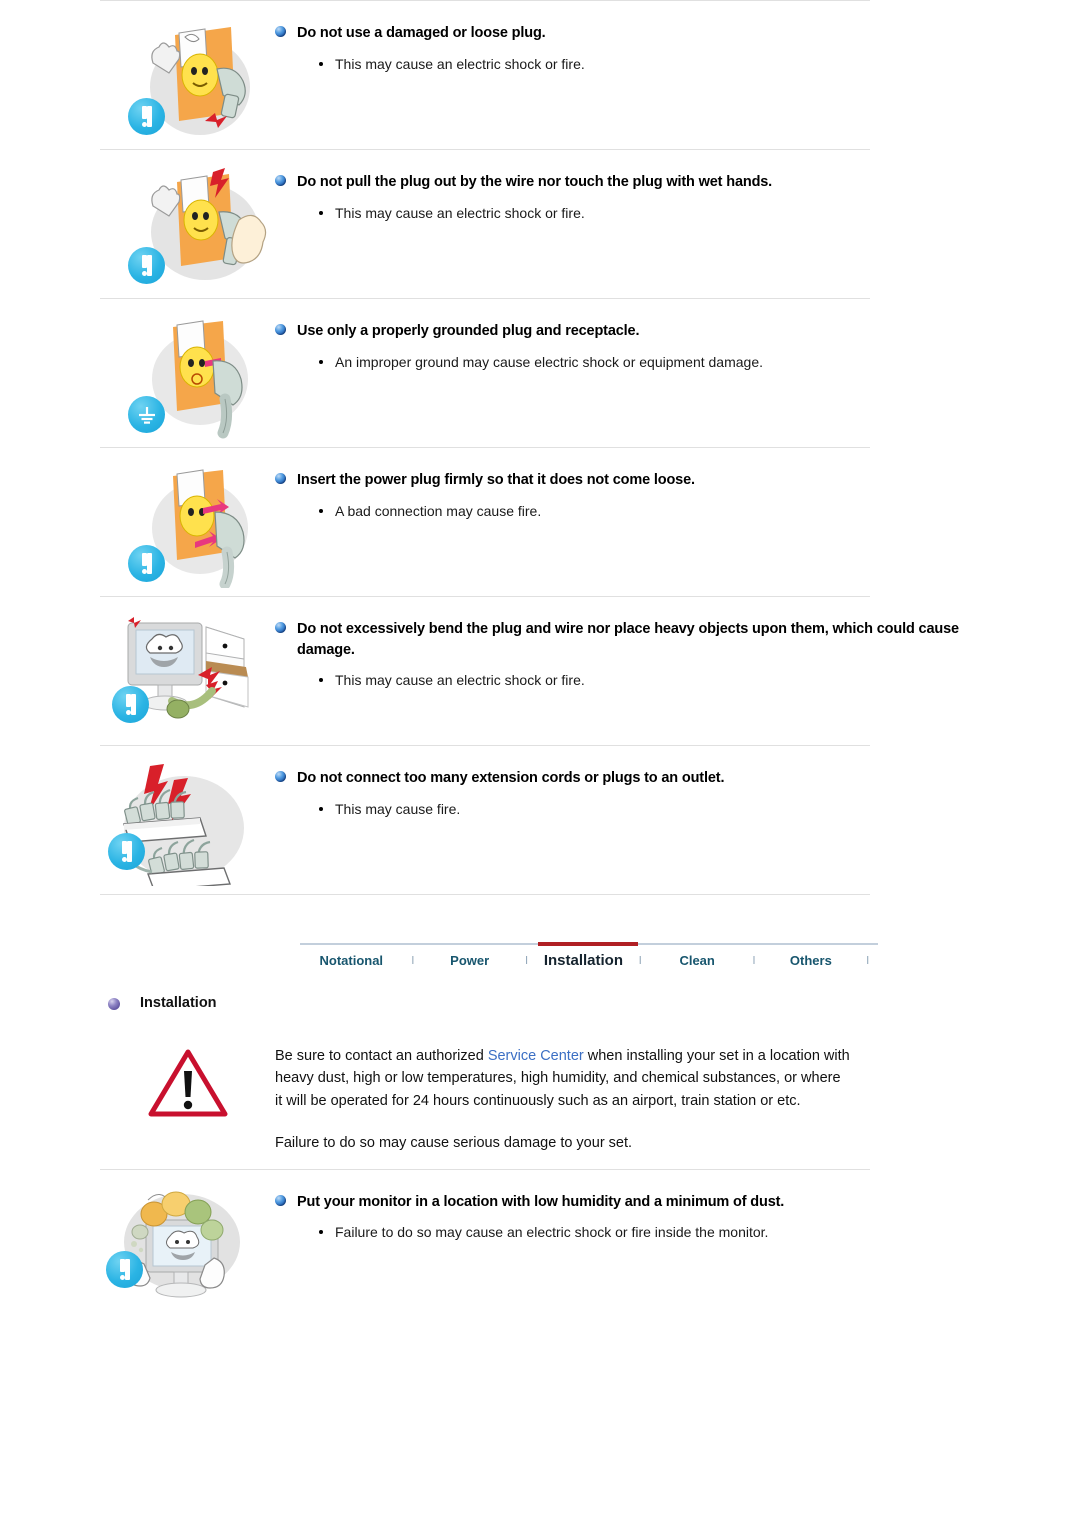 The height and width of the screenshot is (1527, 1080). What do you see at coordinates (594, 1003) in the screenshot?
I see `section-title-installation: Installation` at bounding box center [594, 1003].